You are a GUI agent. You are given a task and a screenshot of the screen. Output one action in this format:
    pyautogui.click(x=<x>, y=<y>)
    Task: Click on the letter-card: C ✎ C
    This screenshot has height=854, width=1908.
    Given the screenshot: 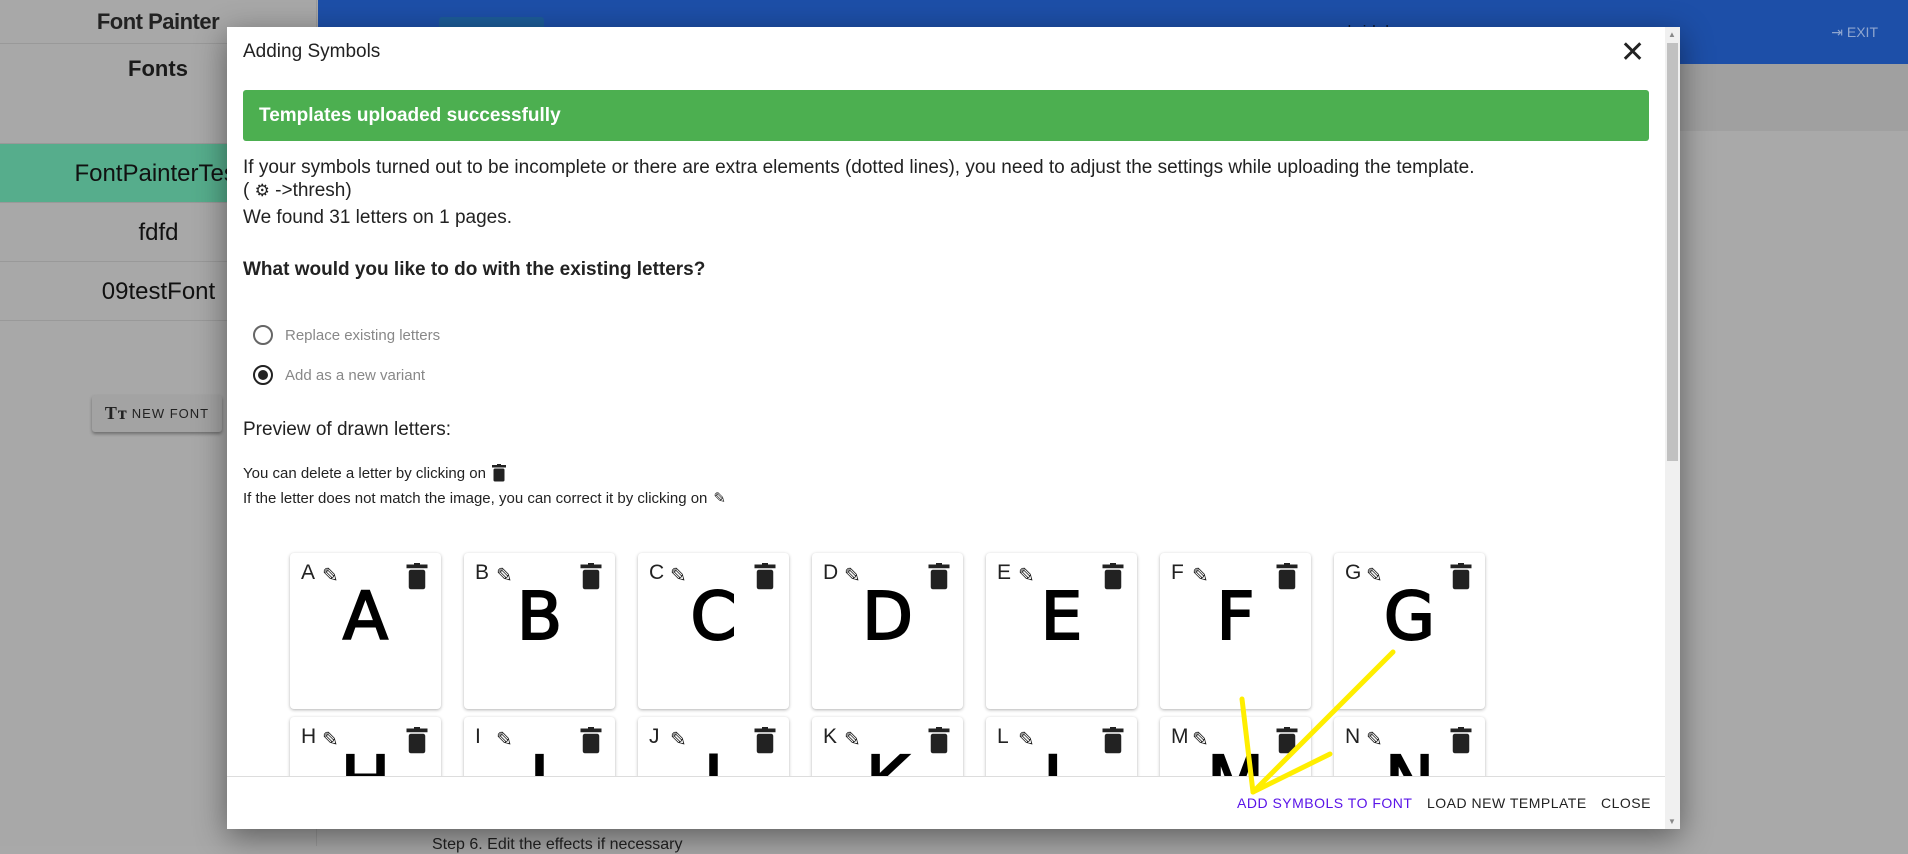 What is the action you would take?
    pyautogui.click(x=713, y=631)
    